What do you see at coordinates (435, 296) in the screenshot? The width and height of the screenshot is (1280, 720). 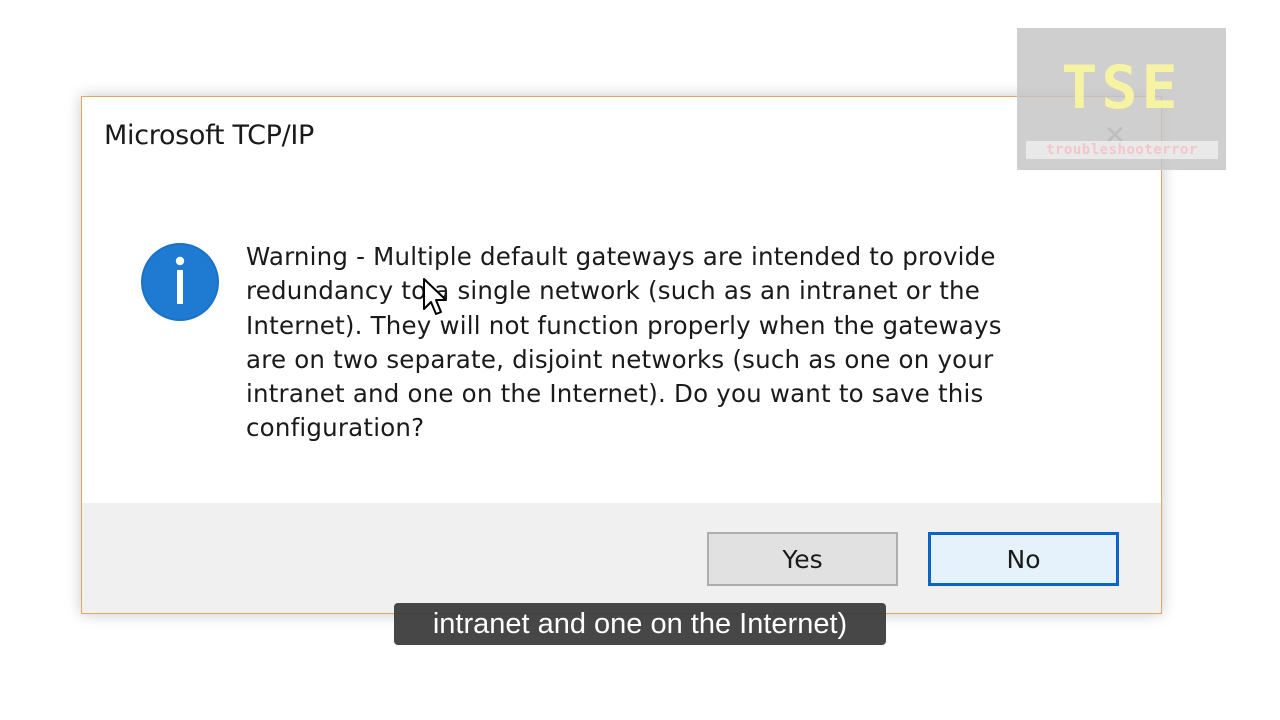 I see `mouse-cursor-icon` at bounding box center [435, 296].